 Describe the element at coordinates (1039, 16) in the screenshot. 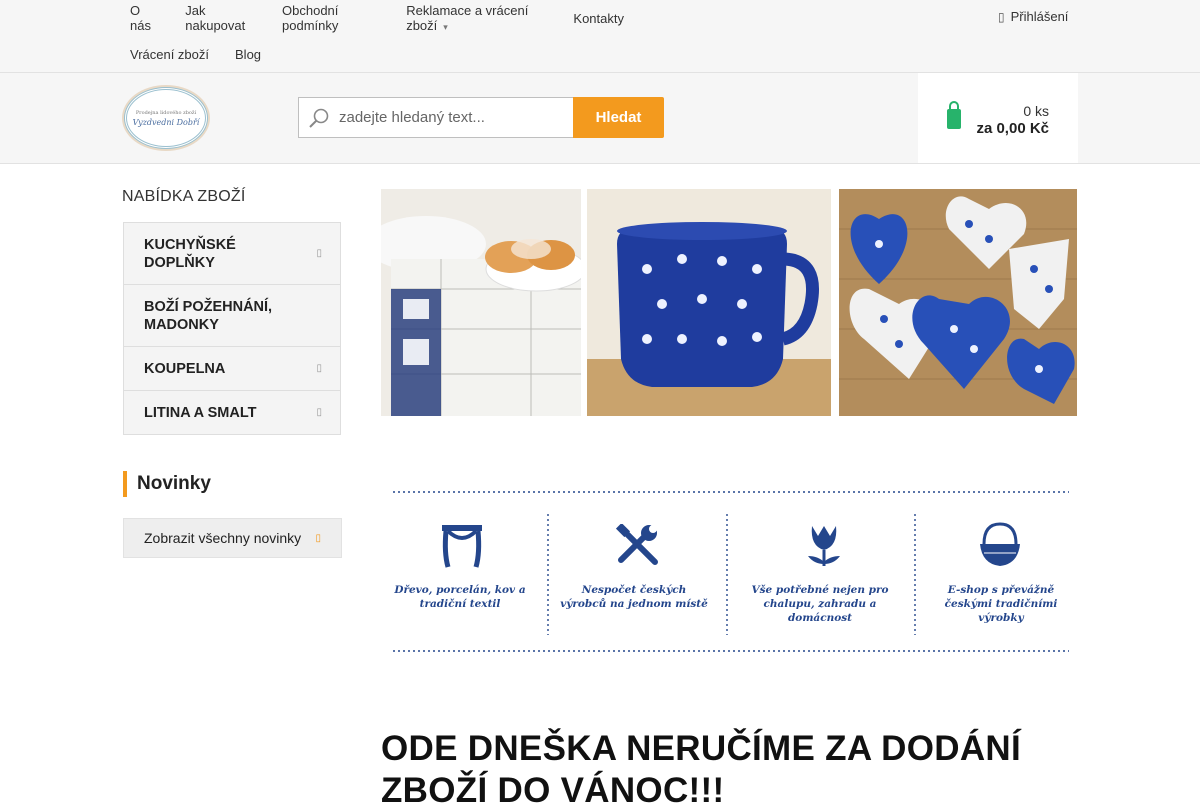

I see `login-label: Přihlášení` at that location.